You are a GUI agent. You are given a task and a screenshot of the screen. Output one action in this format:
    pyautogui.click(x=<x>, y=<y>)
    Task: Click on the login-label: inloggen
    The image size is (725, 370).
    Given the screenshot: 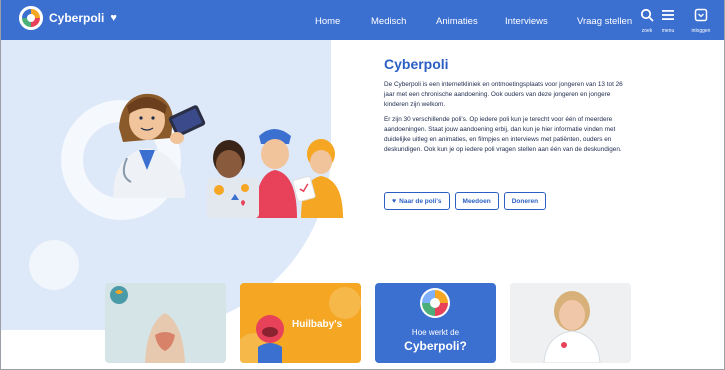 What is the action you would take?
    pyautogui.click(x=701, y=31)
    